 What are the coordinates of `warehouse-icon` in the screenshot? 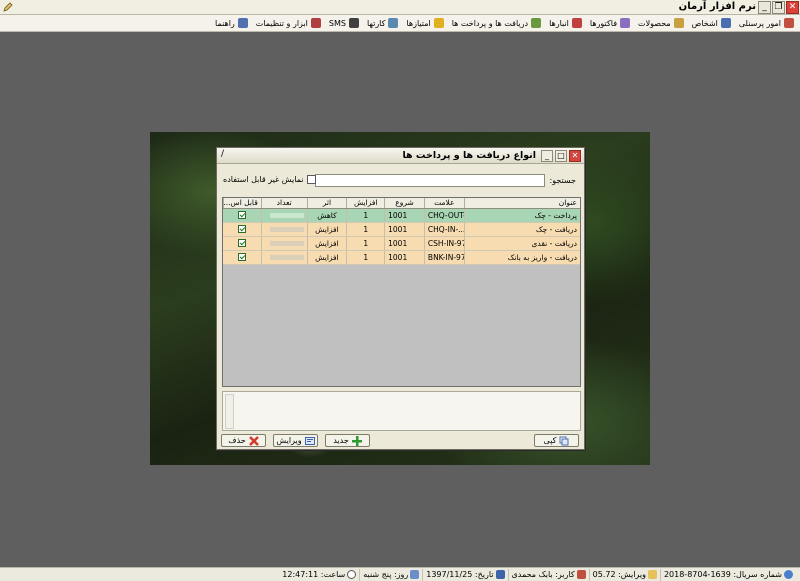 It's located at (576, 23).